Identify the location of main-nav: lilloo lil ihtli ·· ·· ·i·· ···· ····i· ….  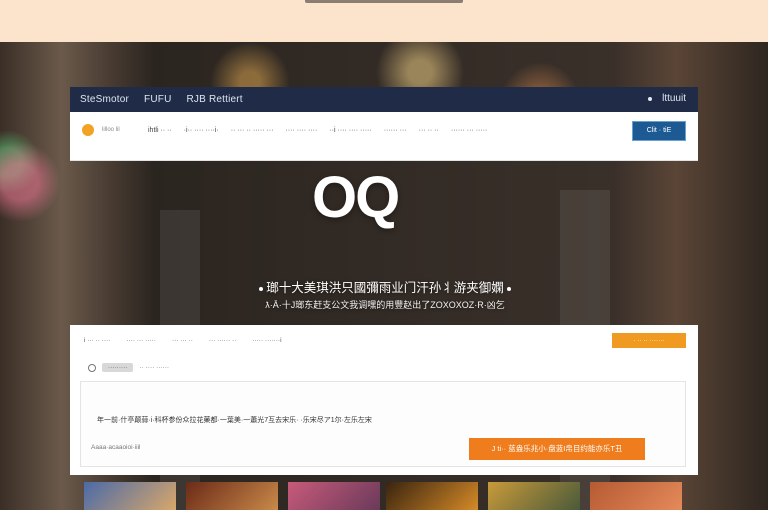
(384, 136).